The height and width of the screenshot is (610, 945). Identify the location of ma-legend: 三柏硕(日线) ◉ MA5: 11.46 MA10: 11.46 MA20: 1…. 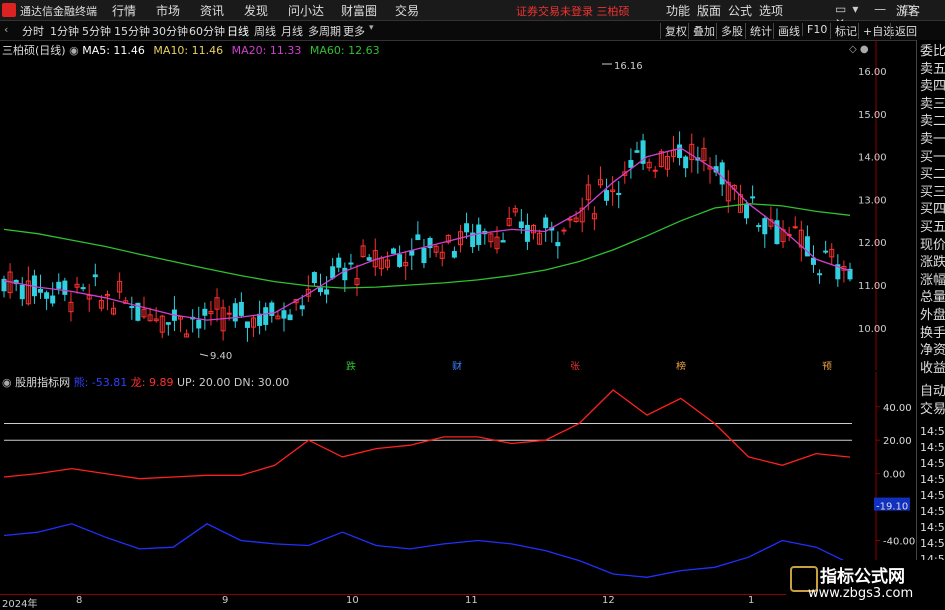
(193, 50).